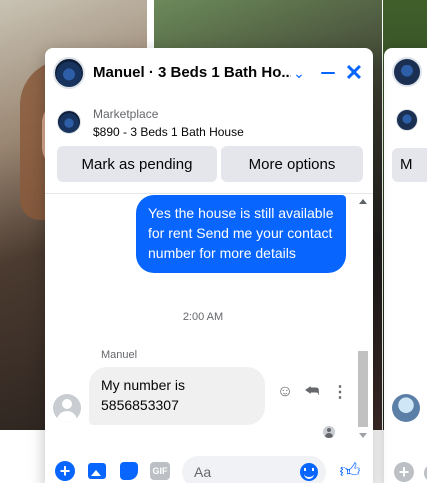  I want to click on chat-header: Manuel · 3 Beds 1 Bath Ho... ⌄ ✕, so click(209, 73).